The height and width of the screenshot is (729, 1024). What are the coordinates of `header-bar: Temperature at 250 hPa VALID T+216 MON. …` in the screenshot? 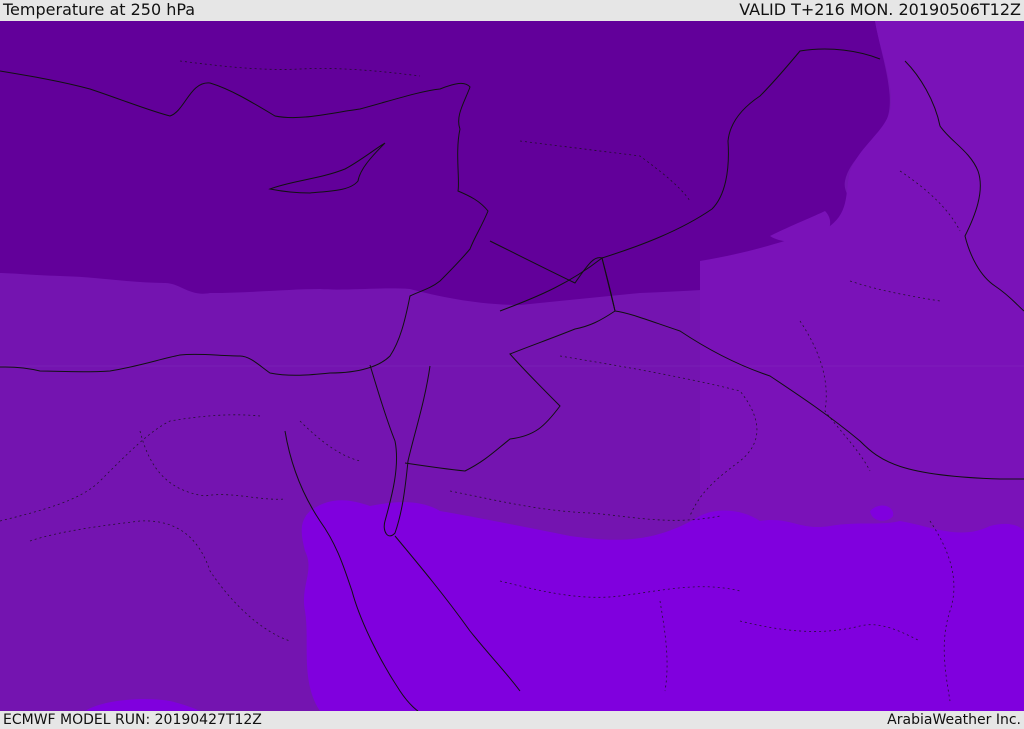 It's located at (512, 10).